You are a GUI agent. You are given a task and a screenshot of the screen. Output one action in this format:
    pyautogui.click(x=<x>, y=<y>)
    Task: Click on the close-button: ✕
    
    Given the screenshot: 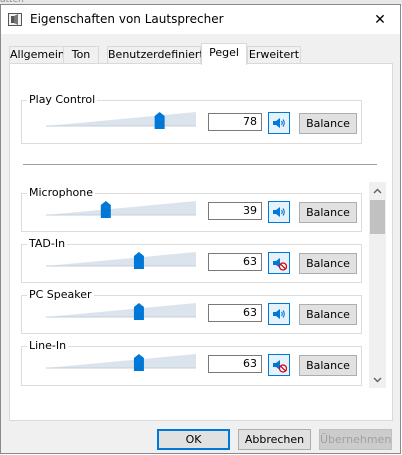 What is the action you would take?
    pyautogui.click(x=380, y=19)
    